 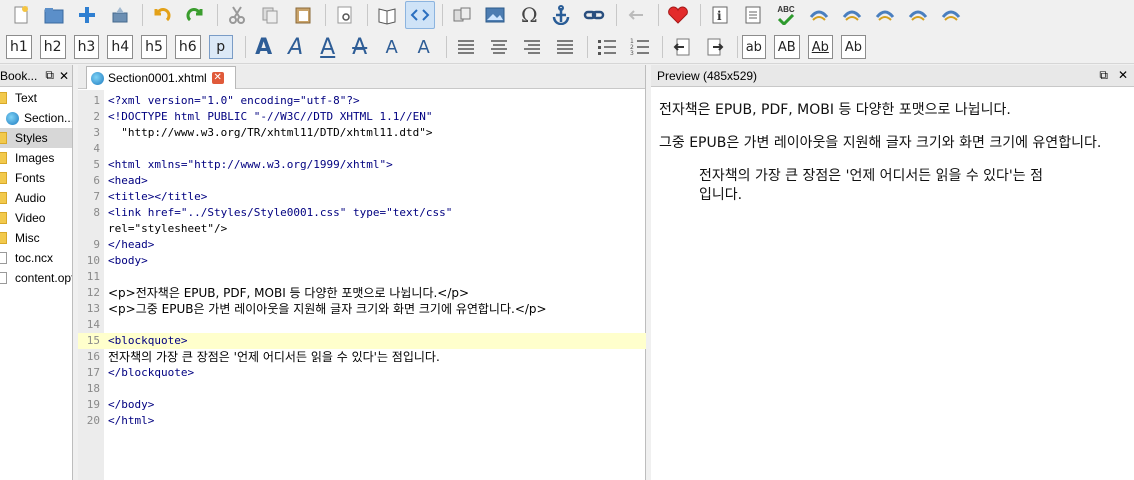 What do you see at coordinates (270, 15) in the screenshot?
I see `copy-icon` at bounding box center [270, 15].